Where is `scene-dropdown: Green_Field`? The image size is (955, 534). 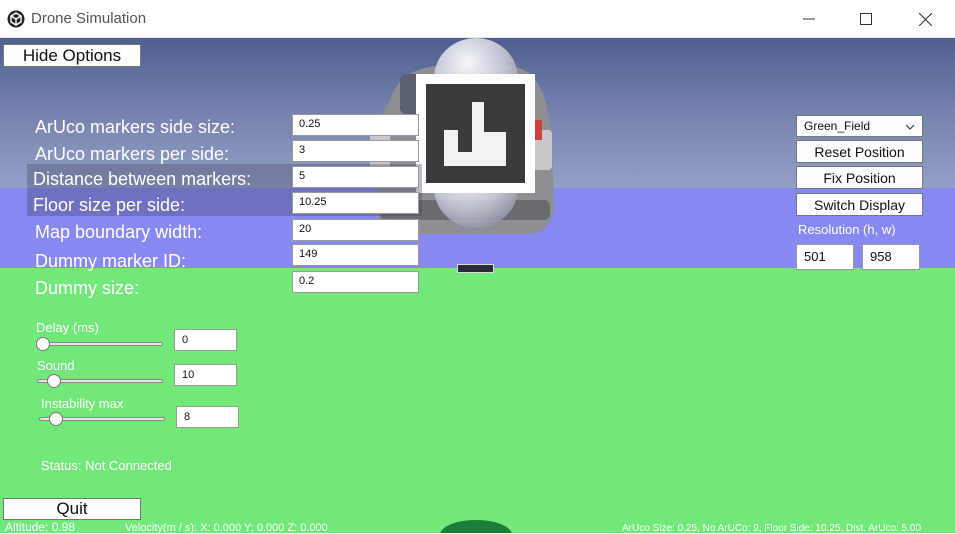 scene-dropdown: Green_Field is located at coordinates (859, 126).